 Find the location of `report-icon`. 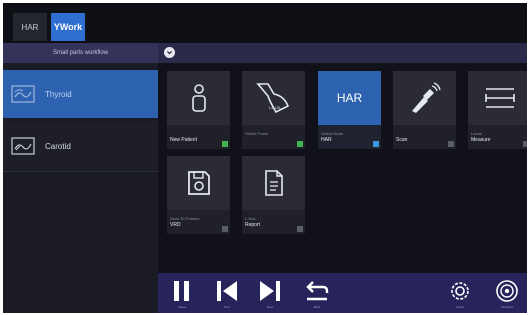

report-icon is located at coordinates (273, 183).